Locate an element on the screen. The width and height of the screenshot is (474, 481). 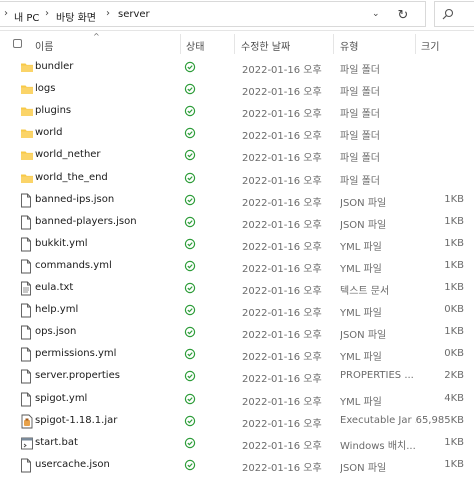
jar-file-icon is located at coordinates (27, 422).